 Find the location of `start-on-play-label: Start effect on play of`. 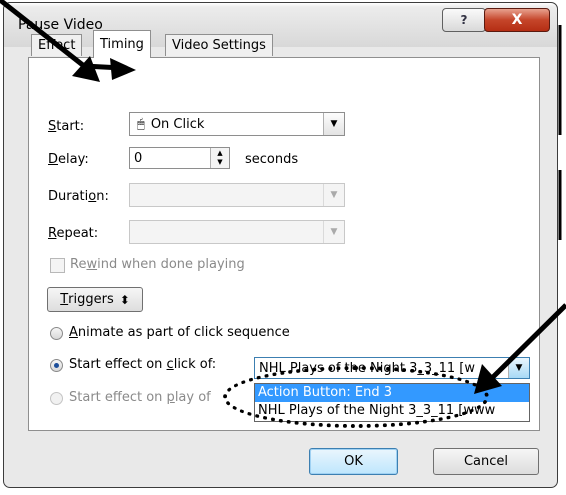

start-on-play-label: Start effect on play of is located at coordinates (140, 397).